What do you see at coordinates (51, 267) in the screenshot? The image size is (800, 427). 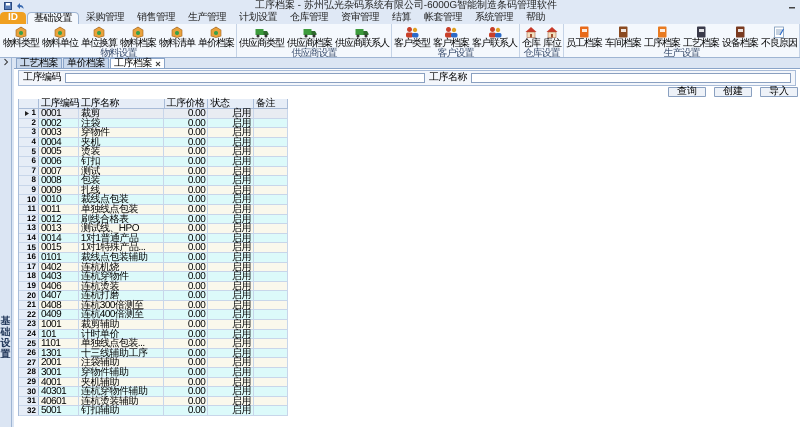 I see `table-cell-text: 0402` at bounding box center [51, 267].